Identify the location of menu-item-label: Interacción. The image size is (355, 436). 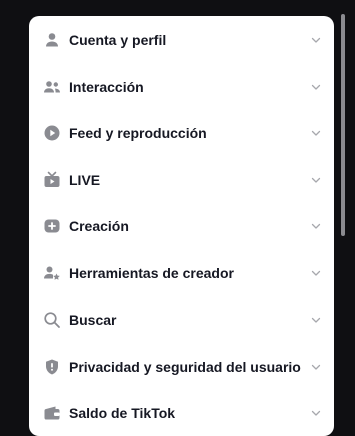
(106, 87).